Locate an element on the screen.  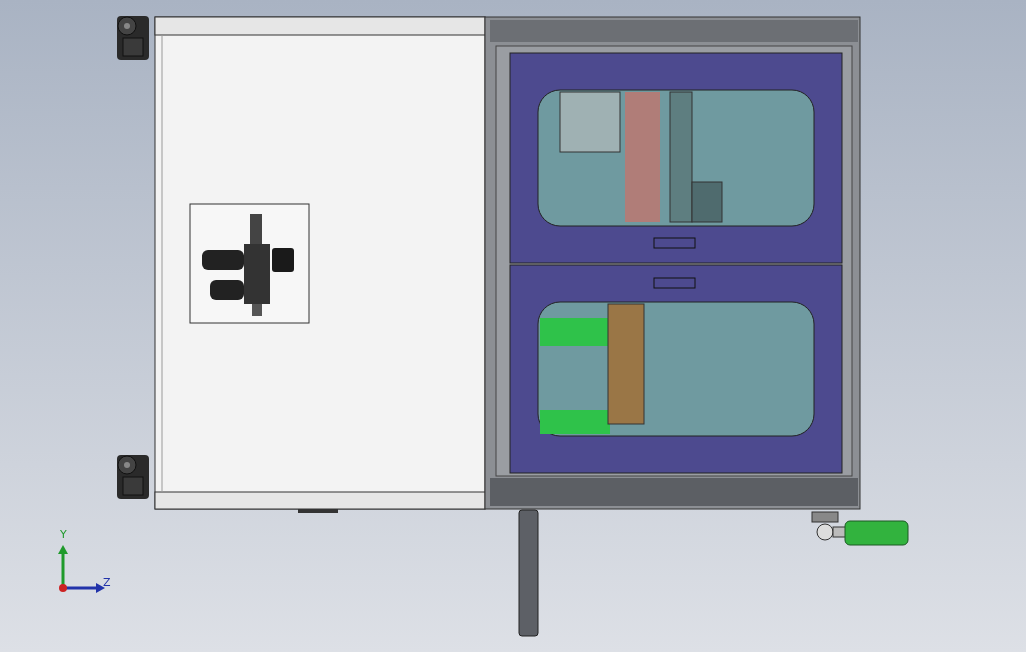
y-axis-label: Y is located at coordinates (63, 534).